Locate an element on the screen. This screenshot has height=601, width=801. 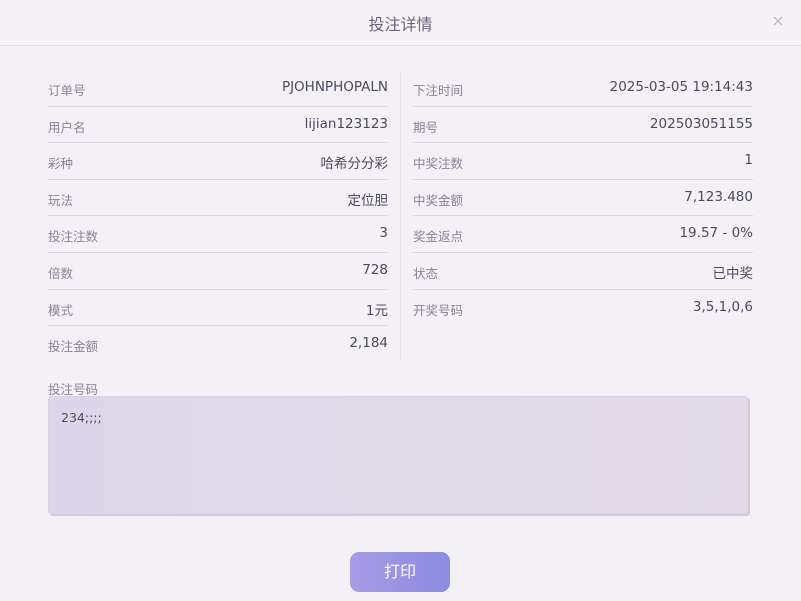
detail-row-play-type: 玩法 定位胆 is located at coordinates (218, 198).